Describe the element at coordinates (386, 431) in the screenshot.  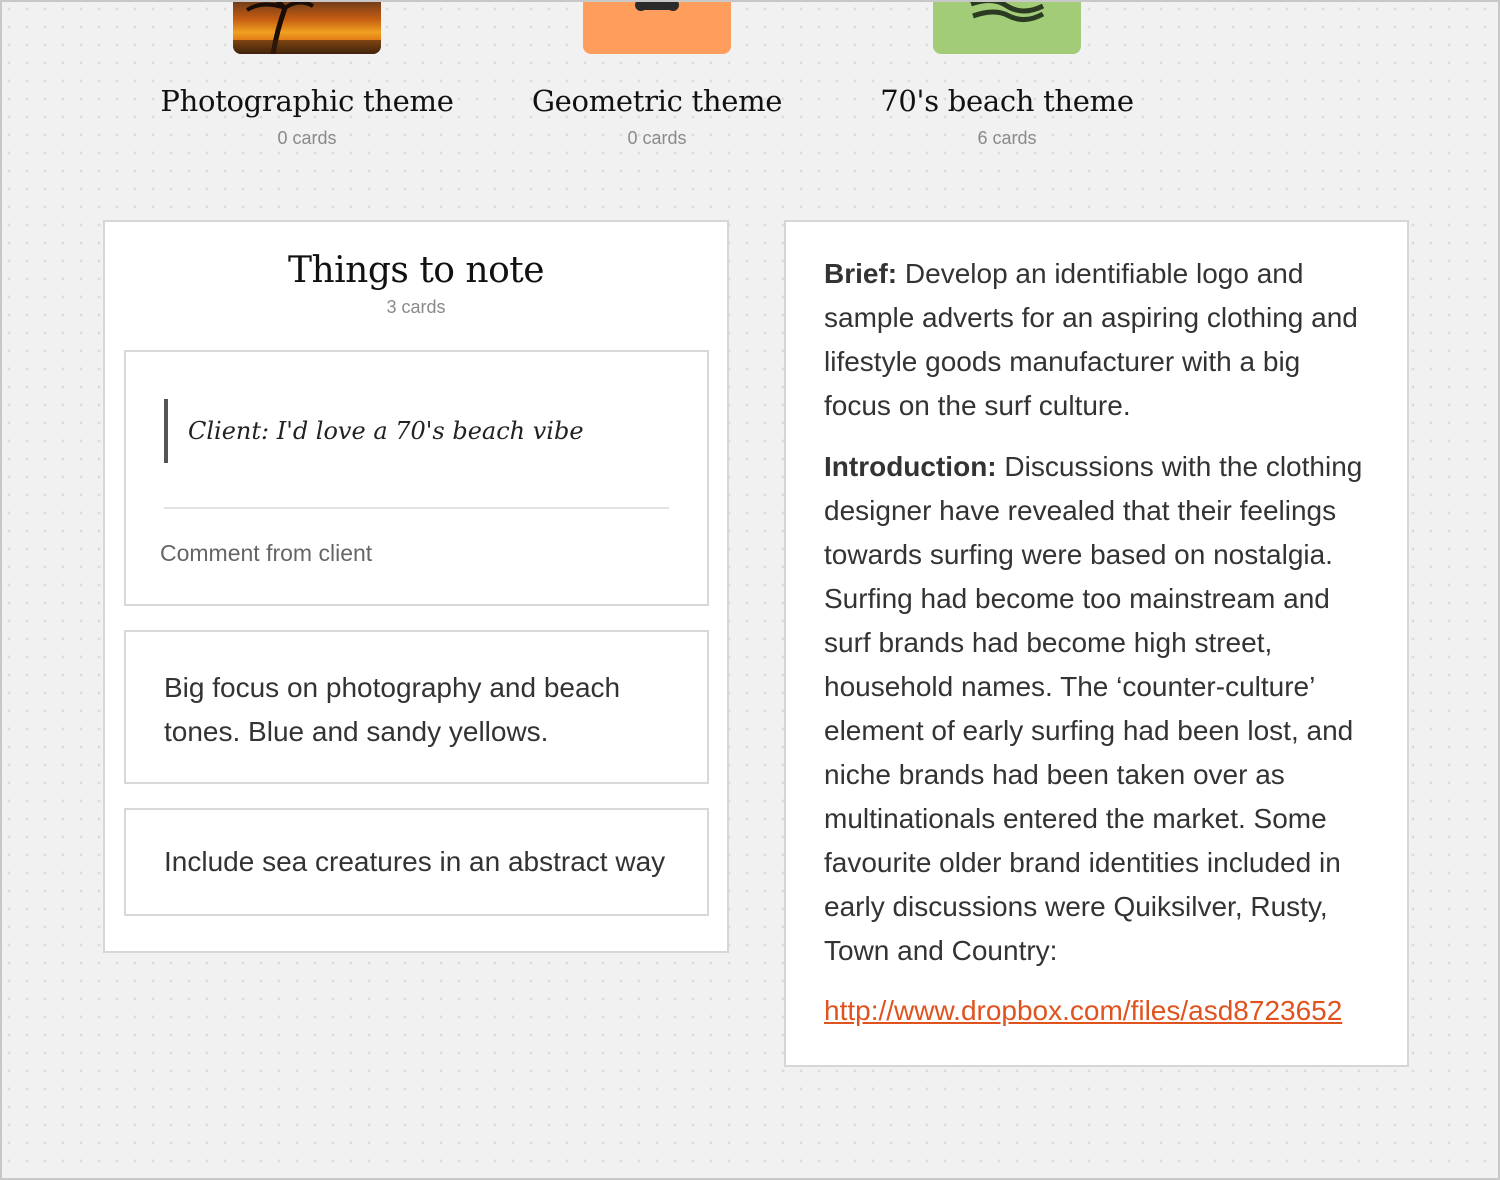
I see `quote-text: Client: I'd love a 70's beach vibe` at that location.